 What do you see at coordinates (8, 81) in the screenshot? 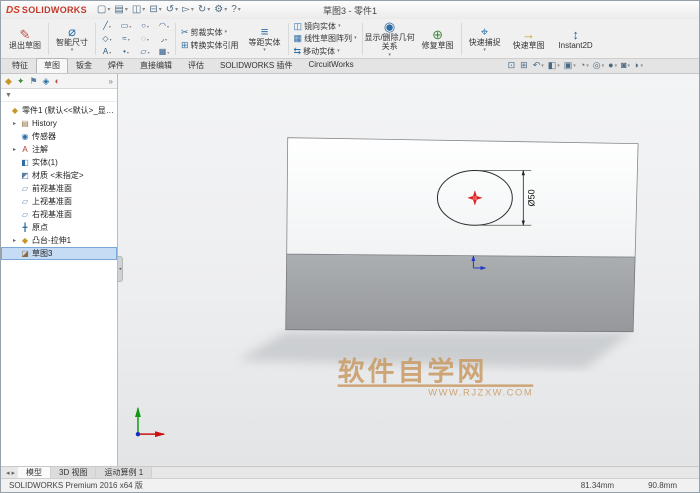
I see `featuremanager-tab-icon: ◆` at bounding box center [8, 81].